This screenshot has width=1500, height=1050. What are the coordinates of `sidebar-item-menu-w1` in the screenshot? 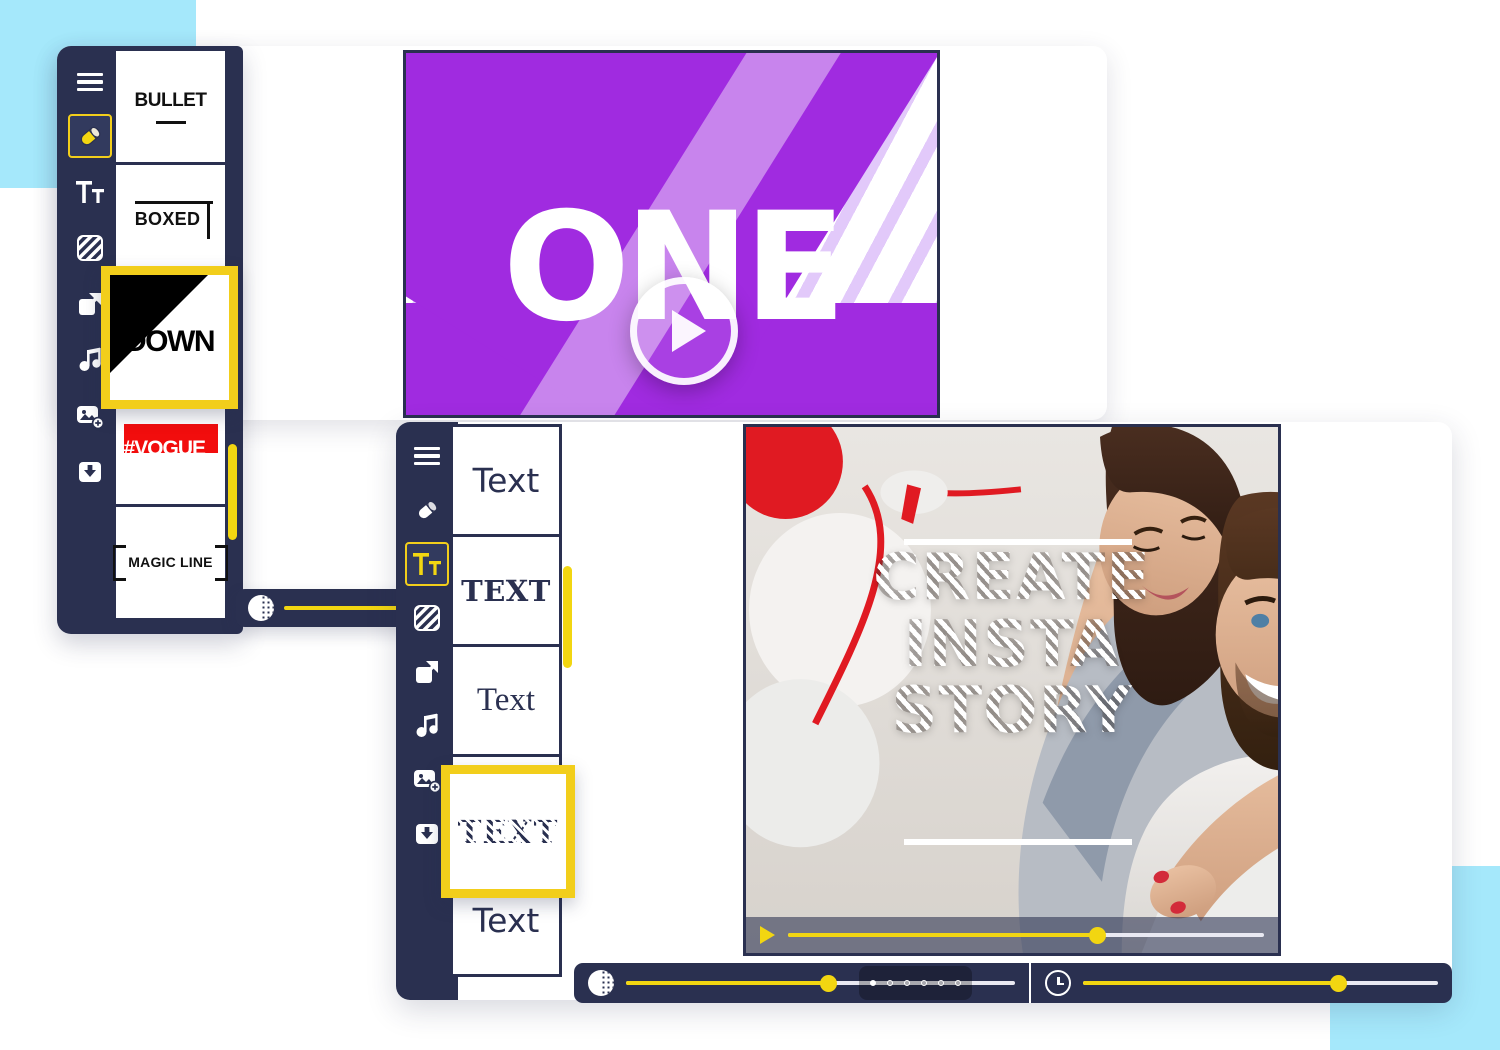 It's located at (90, 82).